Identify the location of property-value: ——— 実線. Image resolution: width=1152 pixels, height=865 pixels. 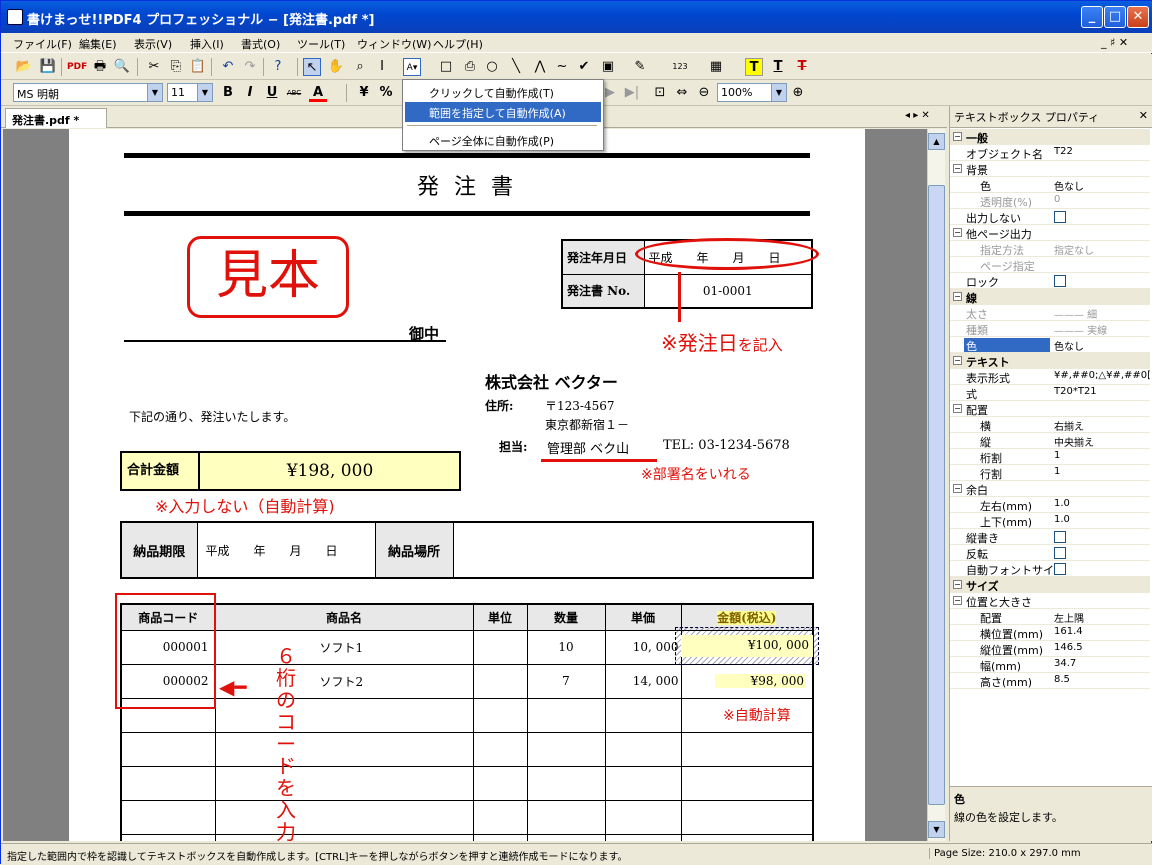
(1080, 329).